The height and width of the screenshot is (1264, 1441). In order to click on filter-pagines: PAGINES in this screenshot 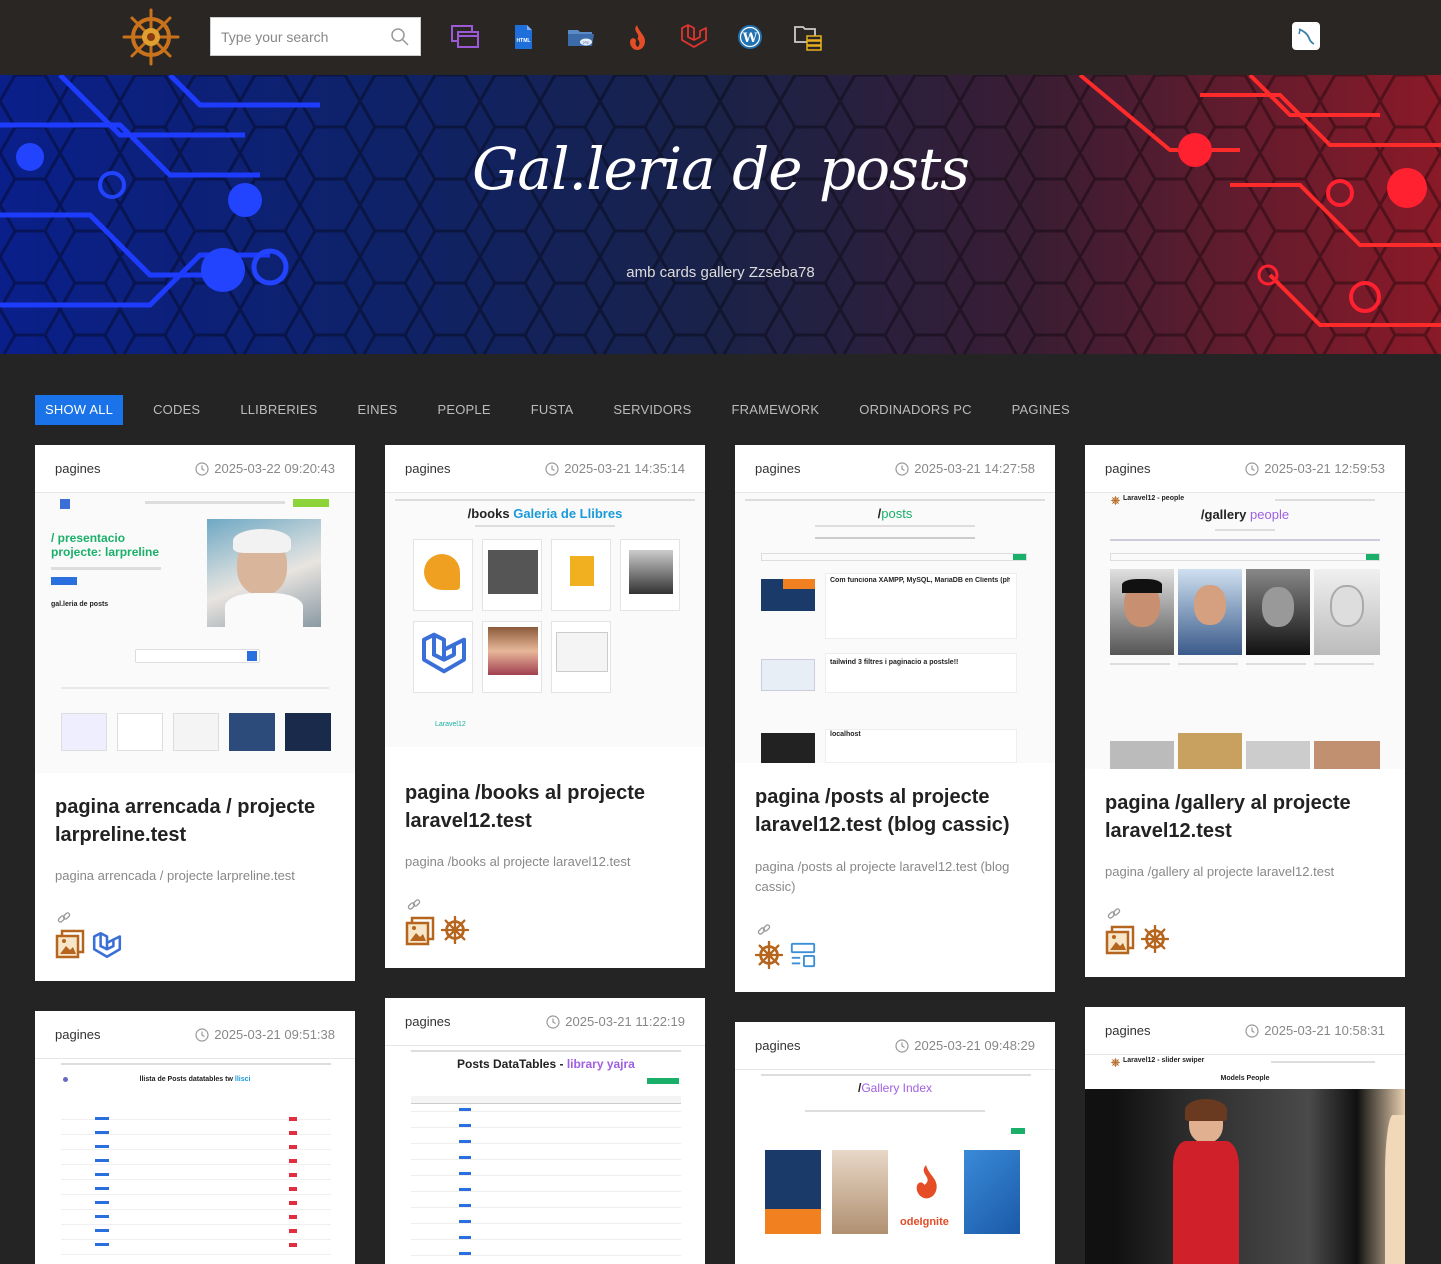, I will do `click(1041, 410)`.